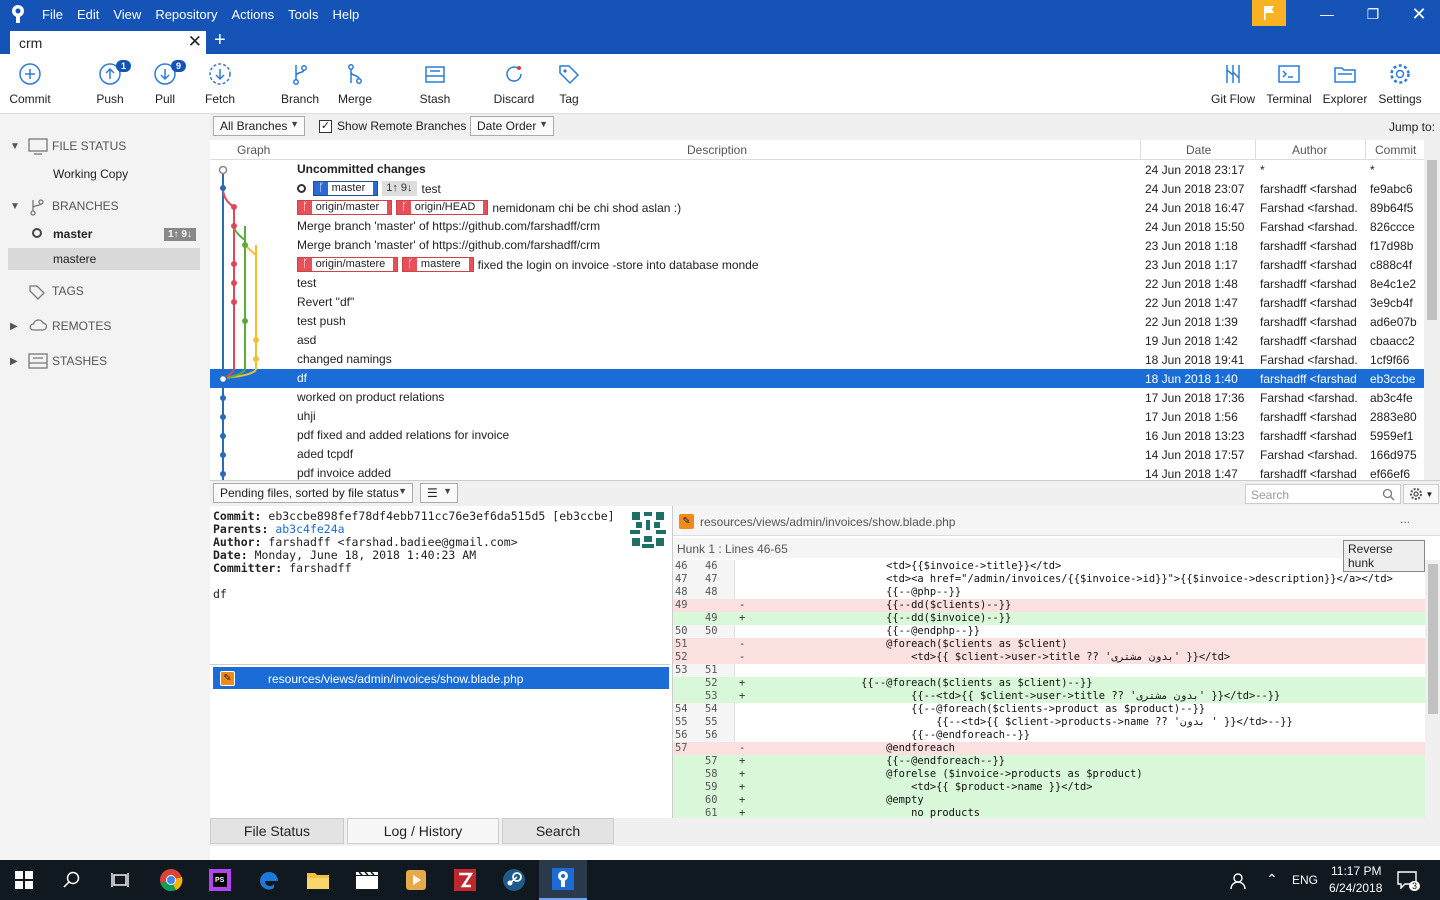 This screenshot has height=900, width=1440. Describe the element at coordinates (465, 880) in the screenshot. I see `filezilla-taskbar-button` at that location.